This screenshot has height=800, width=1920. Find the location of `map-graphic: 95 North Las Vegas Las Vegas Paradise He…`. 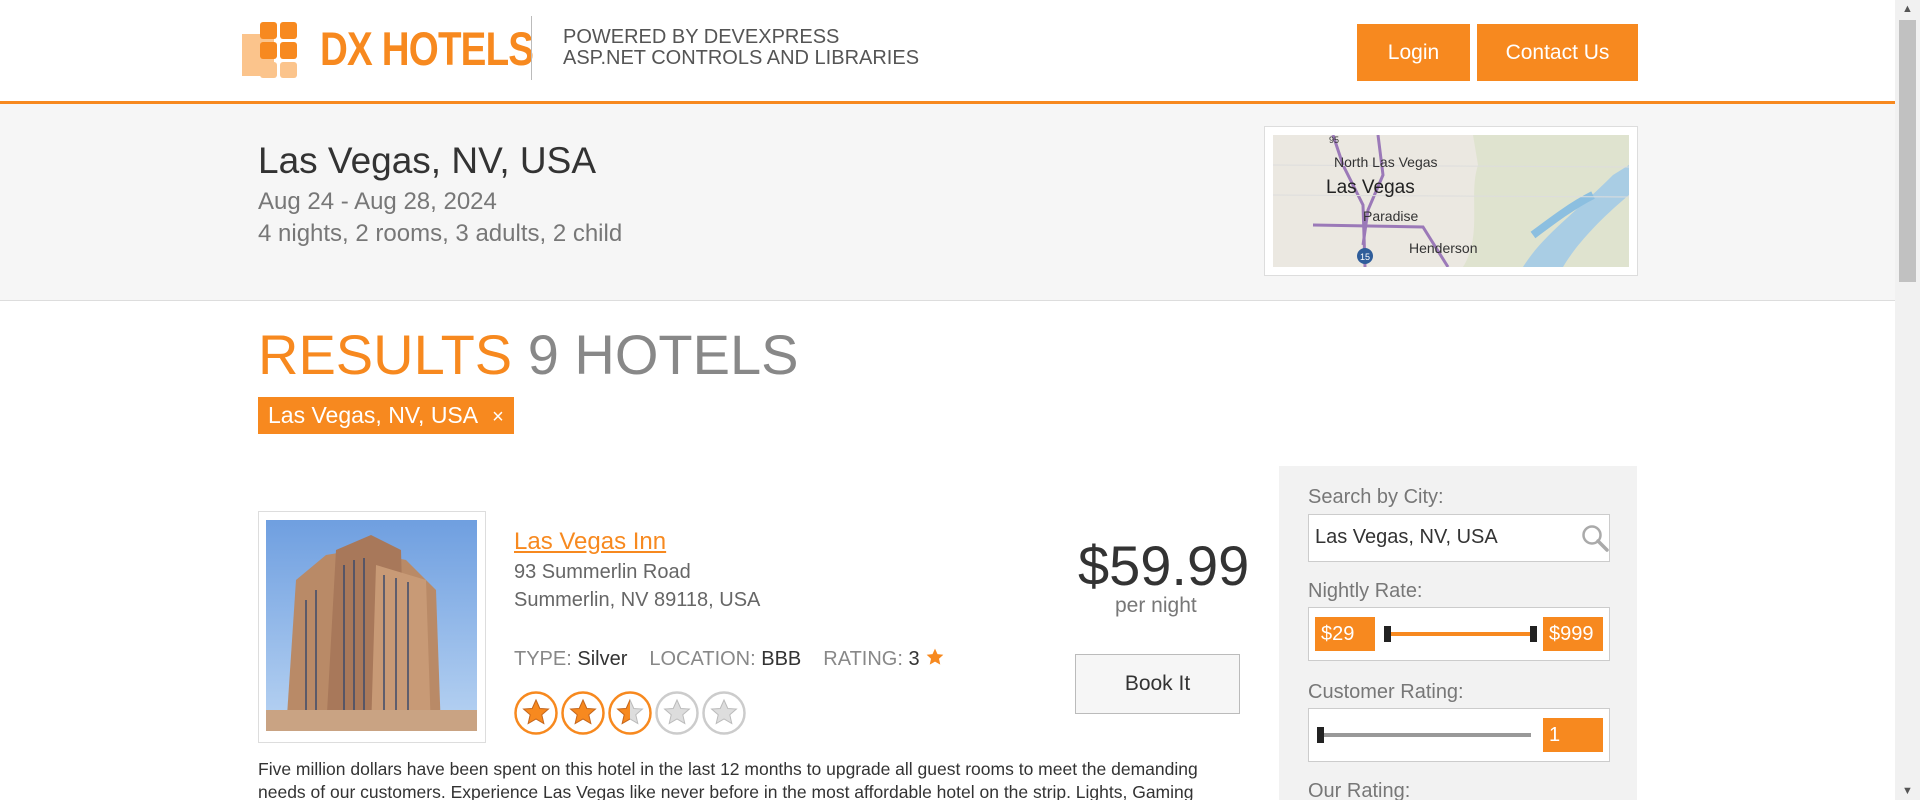

map-graphic: 95 North Las Vegas Las Vegas Paradise He… is located at coordinates (1451, 201).